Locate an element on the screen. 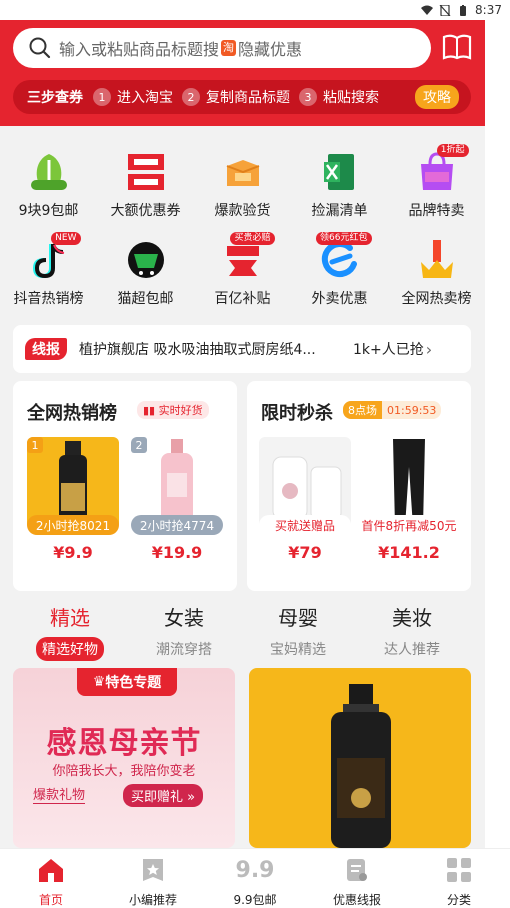 This screenshot has height=908, width=510. ju-icon: 买贵必赔 is located at coordinates (248, 257).